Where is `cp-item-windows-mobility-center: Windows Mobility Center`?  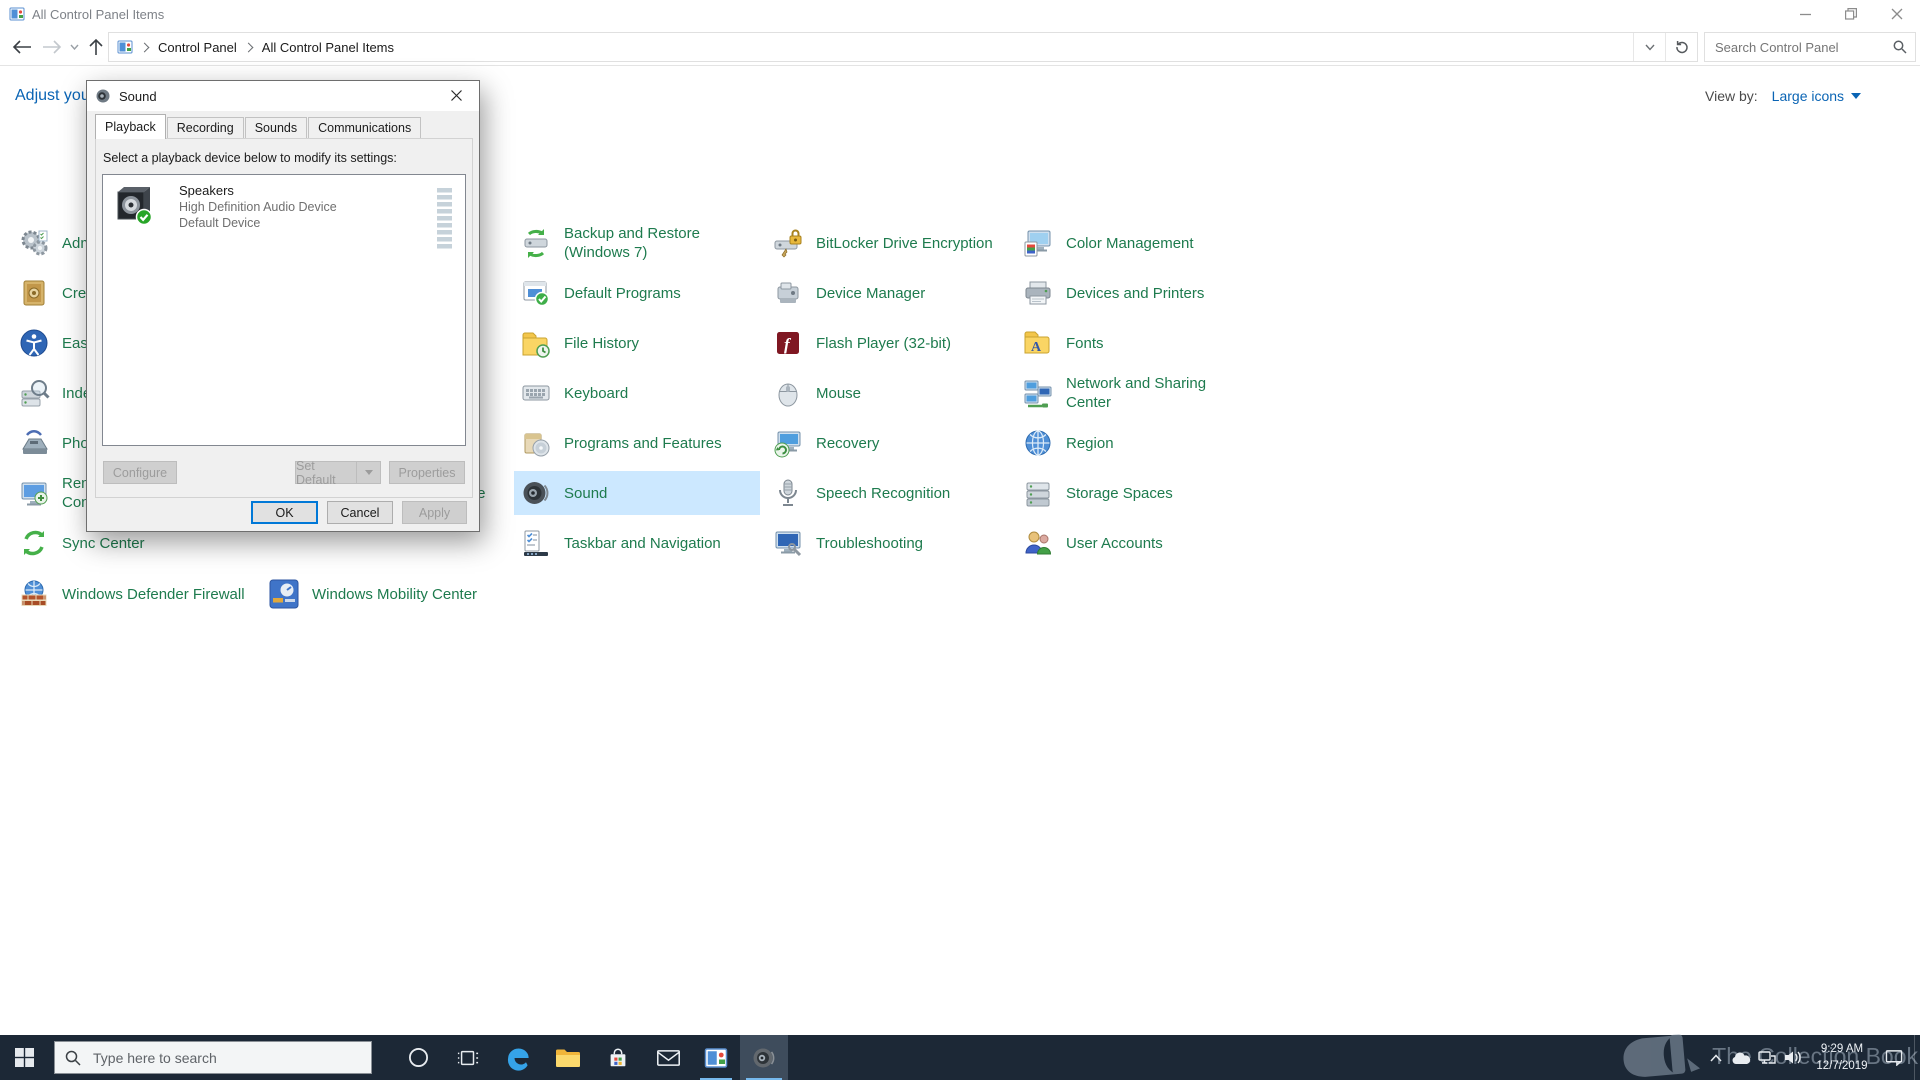 cp-item-windows-mobility-center: Windows Mobility Center is located at coordinates (385, 594).